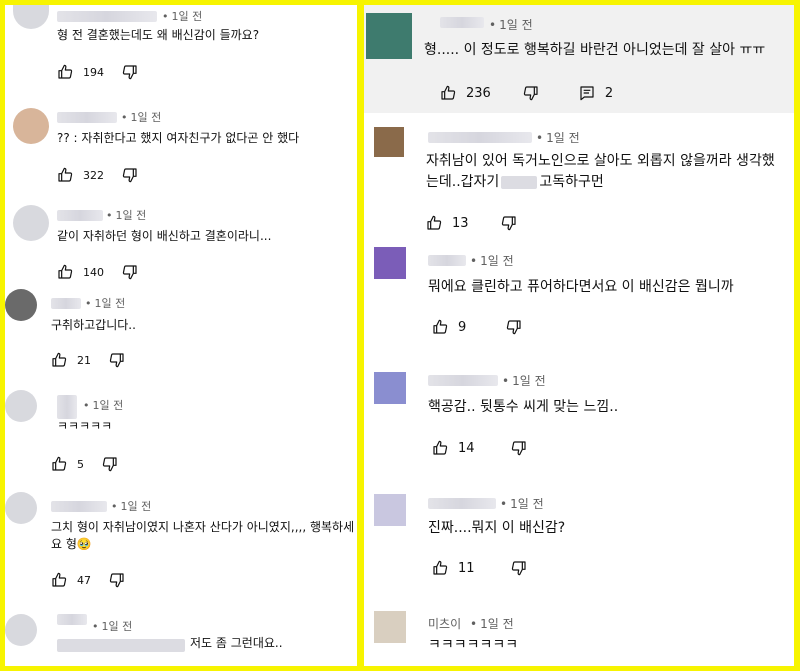  What do you see at coordinates (460, 223) in the screenshot?
I see `like-count: 13` at bounding box center [460, 223].